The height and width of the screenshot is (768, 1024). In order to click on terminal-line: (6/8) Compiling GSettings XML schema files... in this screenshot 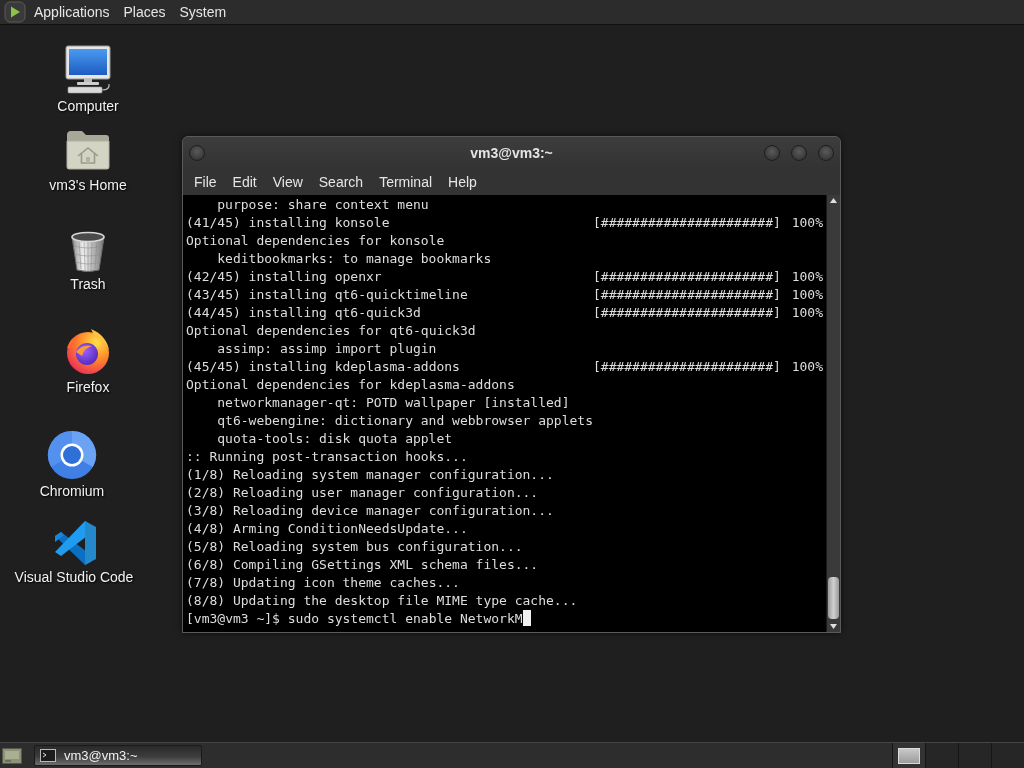, I will do `click(362, 564)`.